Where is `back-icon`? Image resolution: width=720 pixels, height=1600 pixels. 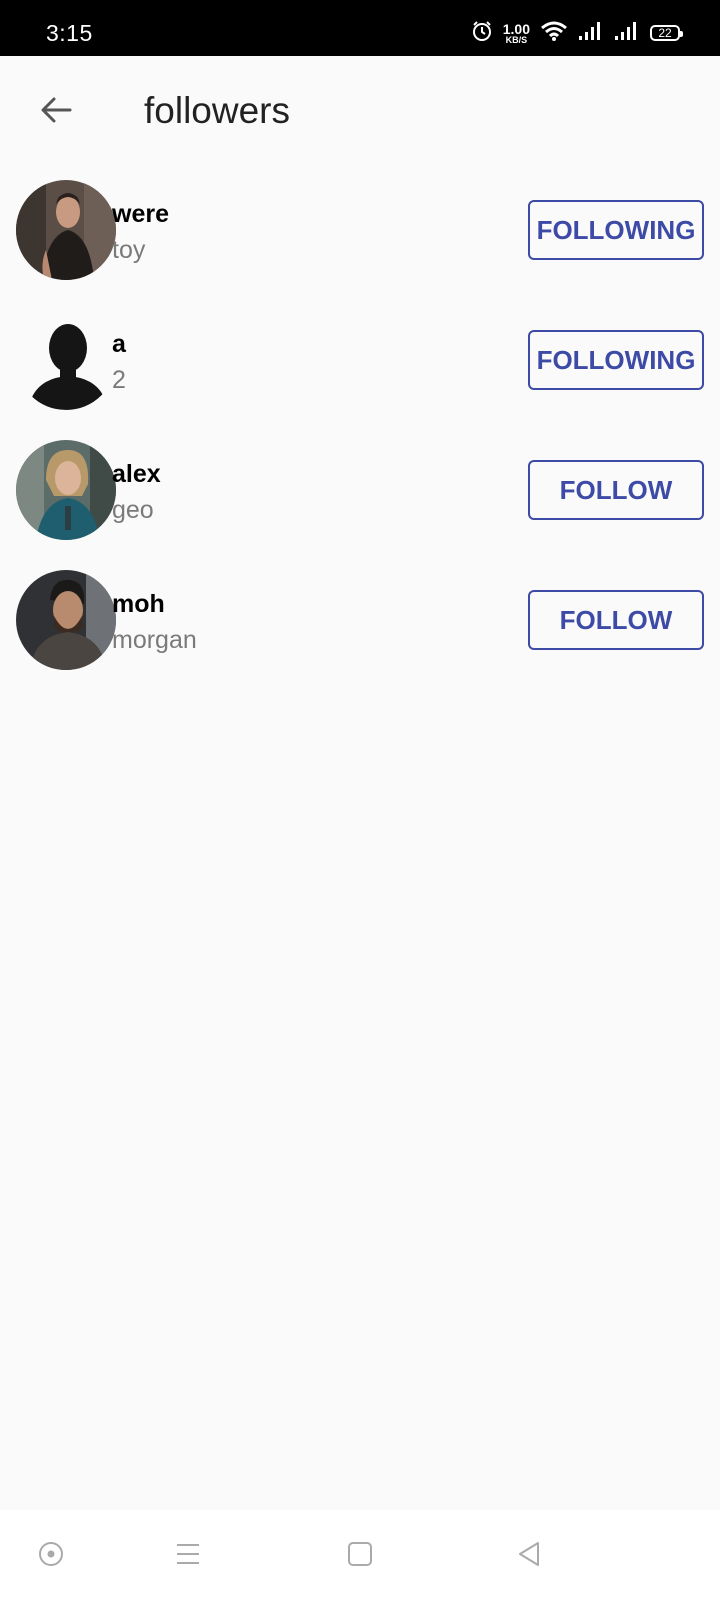 back-icon is located at coordinates (529, 1556).